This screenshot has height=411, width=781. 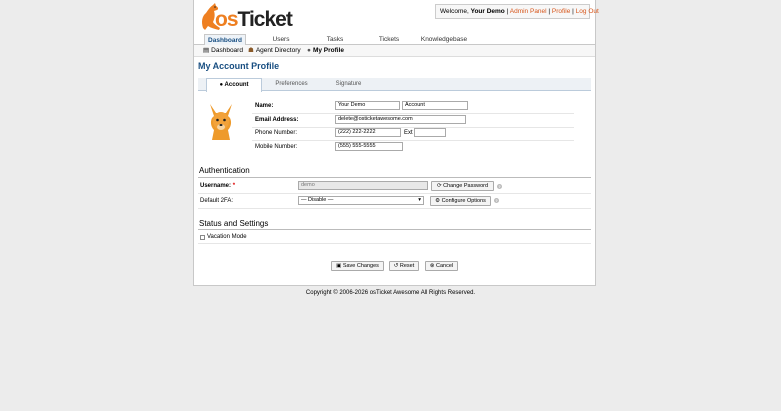 What do you see at coordinates (264, 106) in the screenshot?
I see `name-label: Name:` at bounding box center [264, 106].